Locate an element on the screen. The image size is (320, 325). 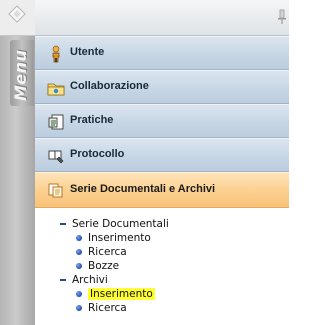
folder-icon is located at coordinates (56, 89).